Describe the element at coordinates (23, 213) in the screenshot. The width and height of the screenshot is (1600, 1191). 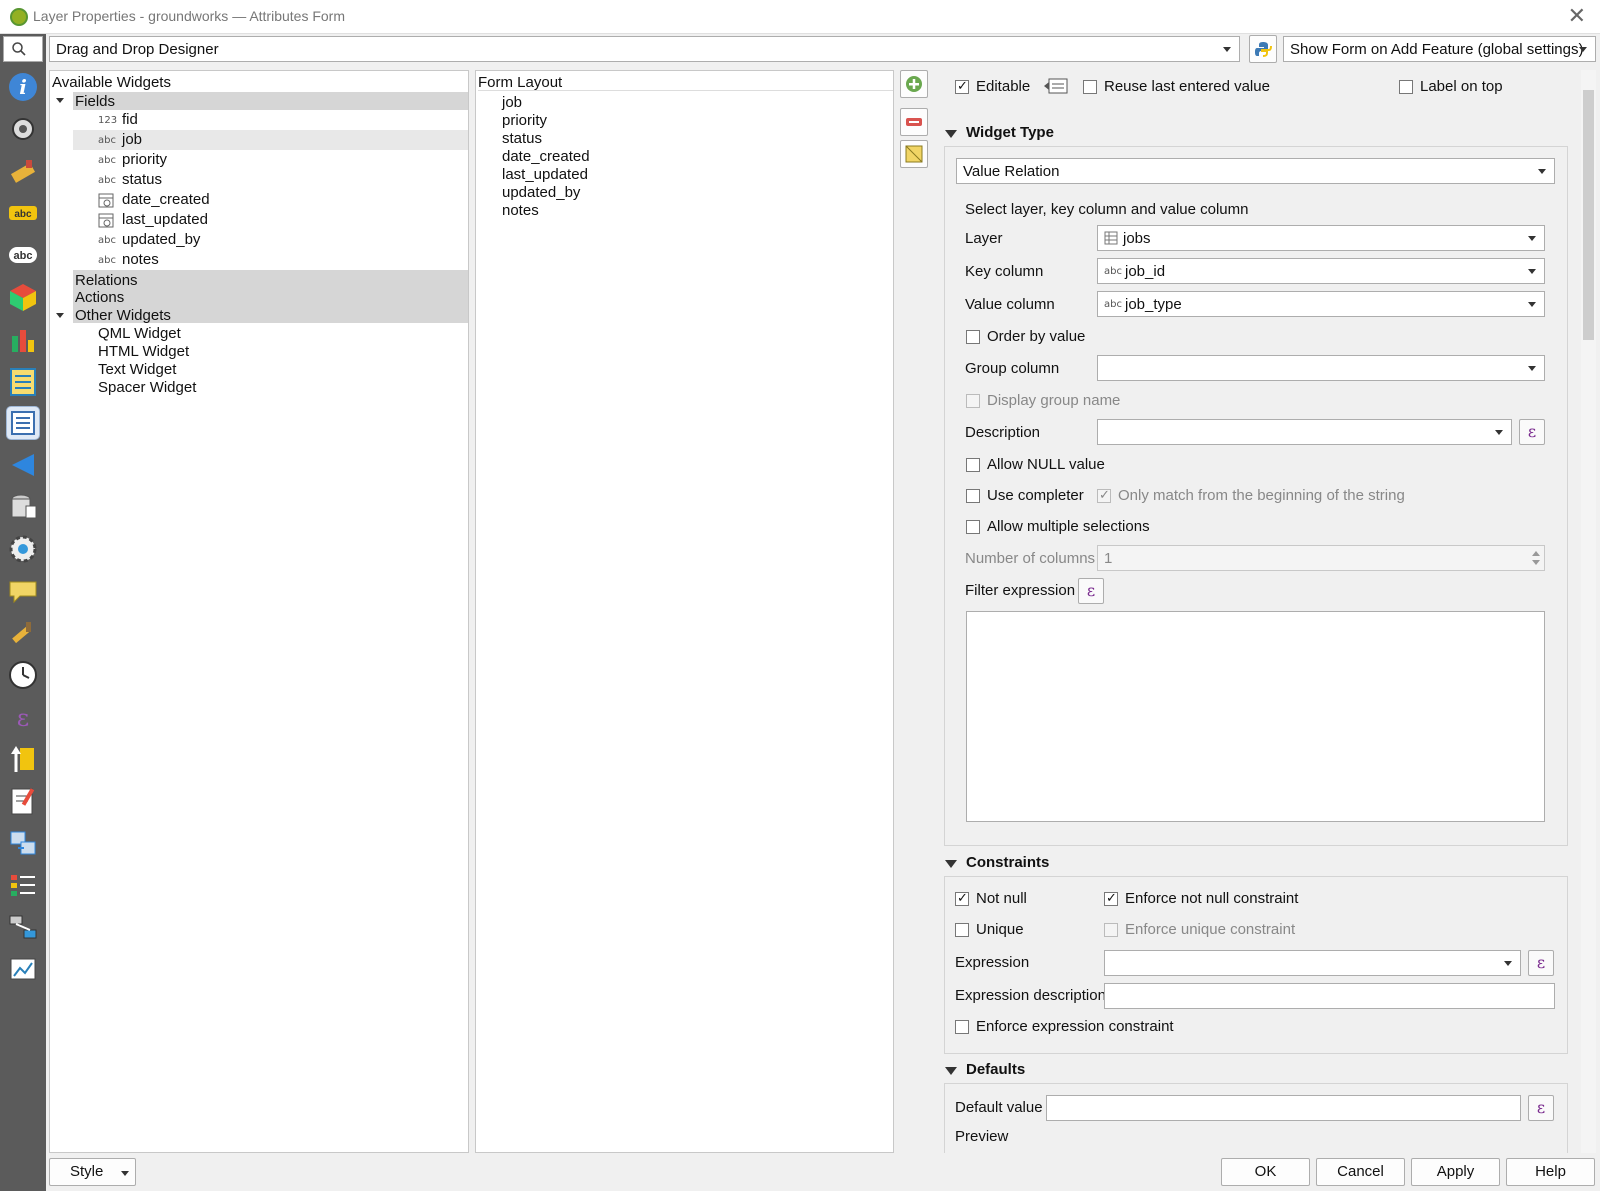
I see `sidebar-labels-icon: abc` at that location.